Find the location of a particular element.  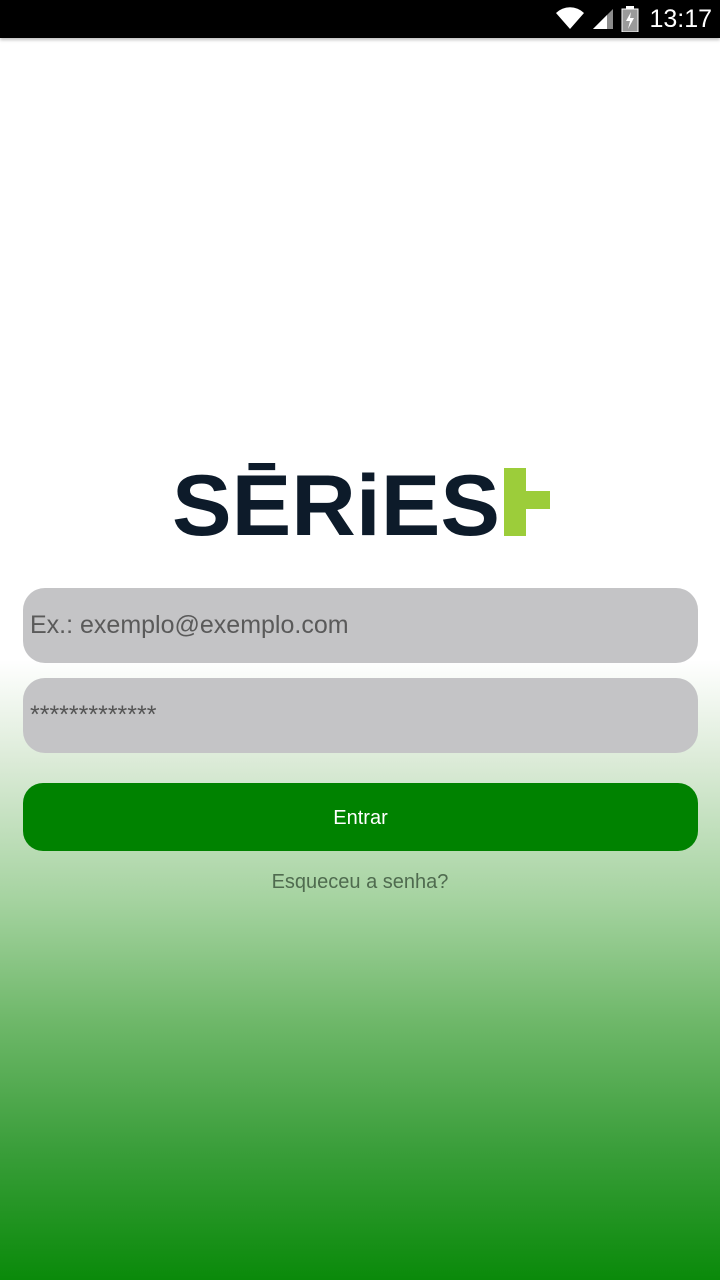

password-input is located at coordinates (360, 715).